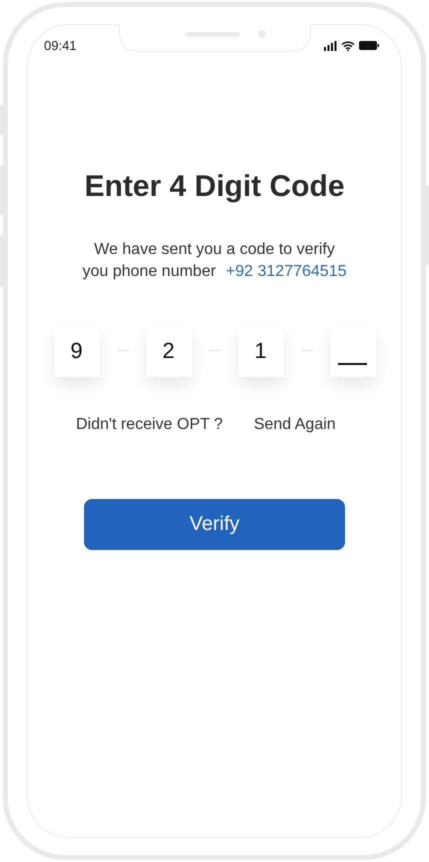 The width and height of the screenshot is (429, 862). What do you see at coordinates (353, 350) in the screenshot?
I see `code-digit-field` at bounding box center [353, 350].